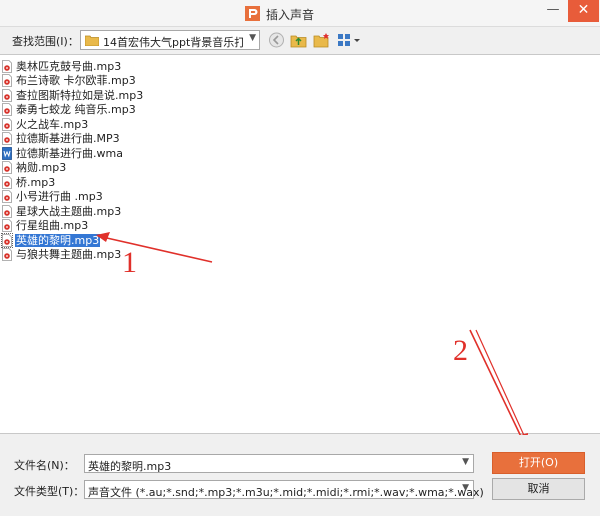  Describe the element at coordinates (129, 262) in the screenshot. I see `annotation-step-1: 1` at that location.